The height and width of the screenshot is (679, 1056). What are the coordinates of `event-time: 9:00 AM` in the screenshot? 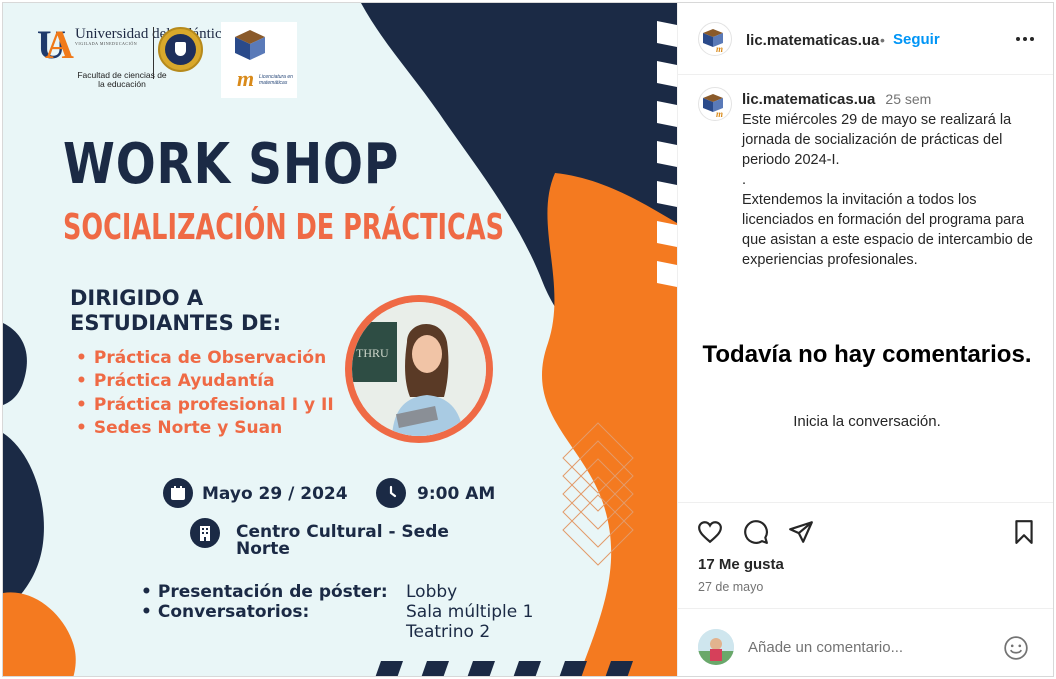 It's located at (456, 494).